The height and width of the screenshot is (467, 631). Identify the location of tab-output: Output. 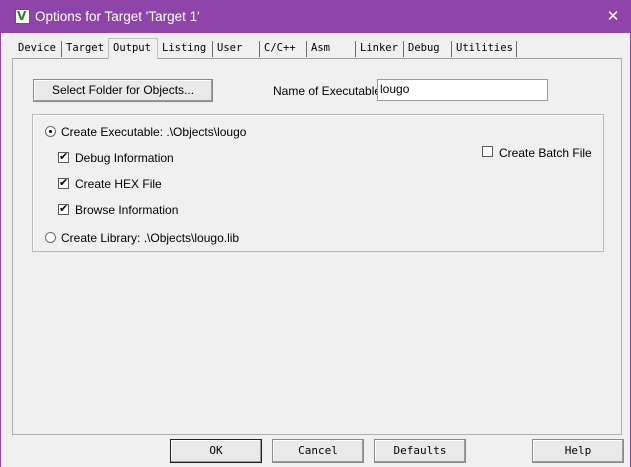
(133, 48).